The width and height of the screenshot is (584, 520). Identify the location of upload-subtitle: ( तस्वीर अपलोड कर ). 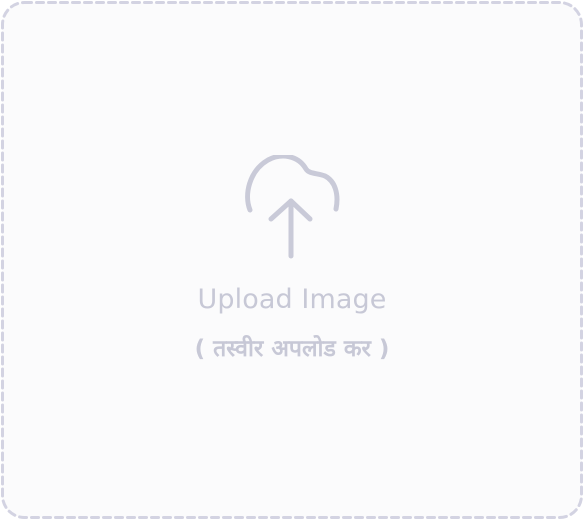
(292, 349).